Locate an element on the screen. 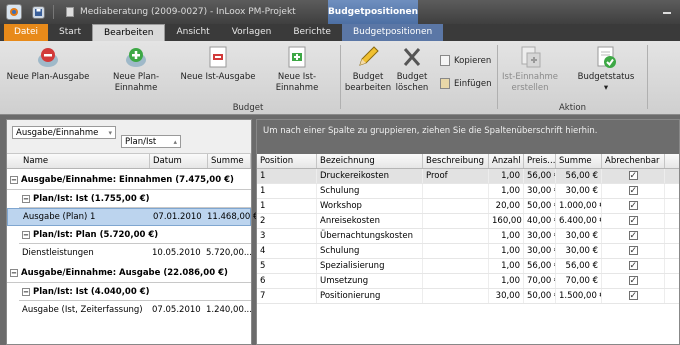 This screenshot has width=680, height=345. budget-bearbeiten-button: Budget bearbeiten is located at coordinates (368, 69).